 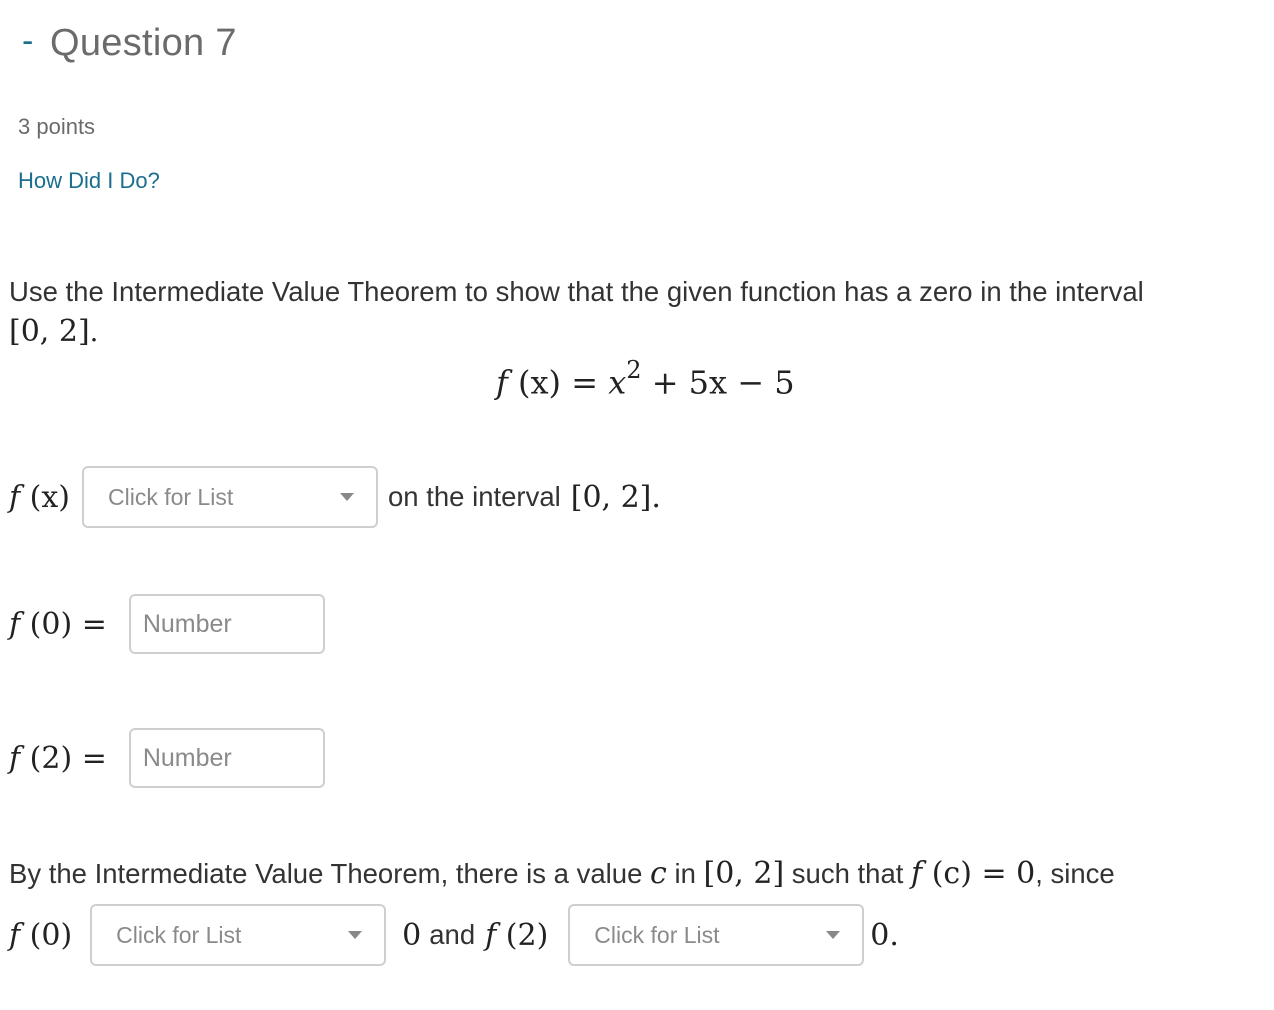 I want to click on sign-f0-label: f (0), so click(x=40, y=935).